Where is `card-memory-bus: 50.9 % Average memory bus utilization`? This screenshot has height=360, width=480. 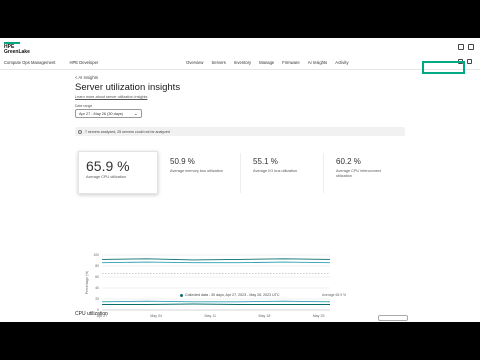
card-memory-bus: 50.9 % Average memory bus utilization is located at coordinates (202, 173).